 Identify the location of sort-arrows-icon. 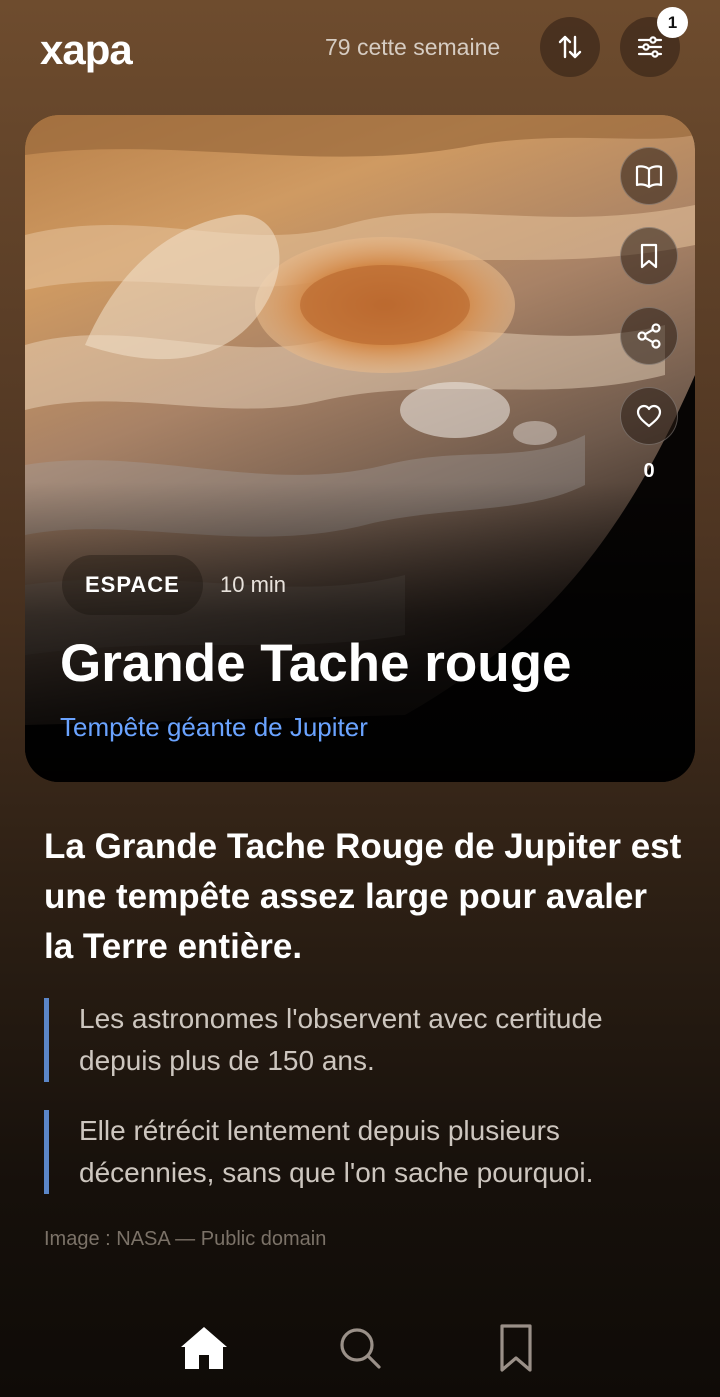
(570, 47).